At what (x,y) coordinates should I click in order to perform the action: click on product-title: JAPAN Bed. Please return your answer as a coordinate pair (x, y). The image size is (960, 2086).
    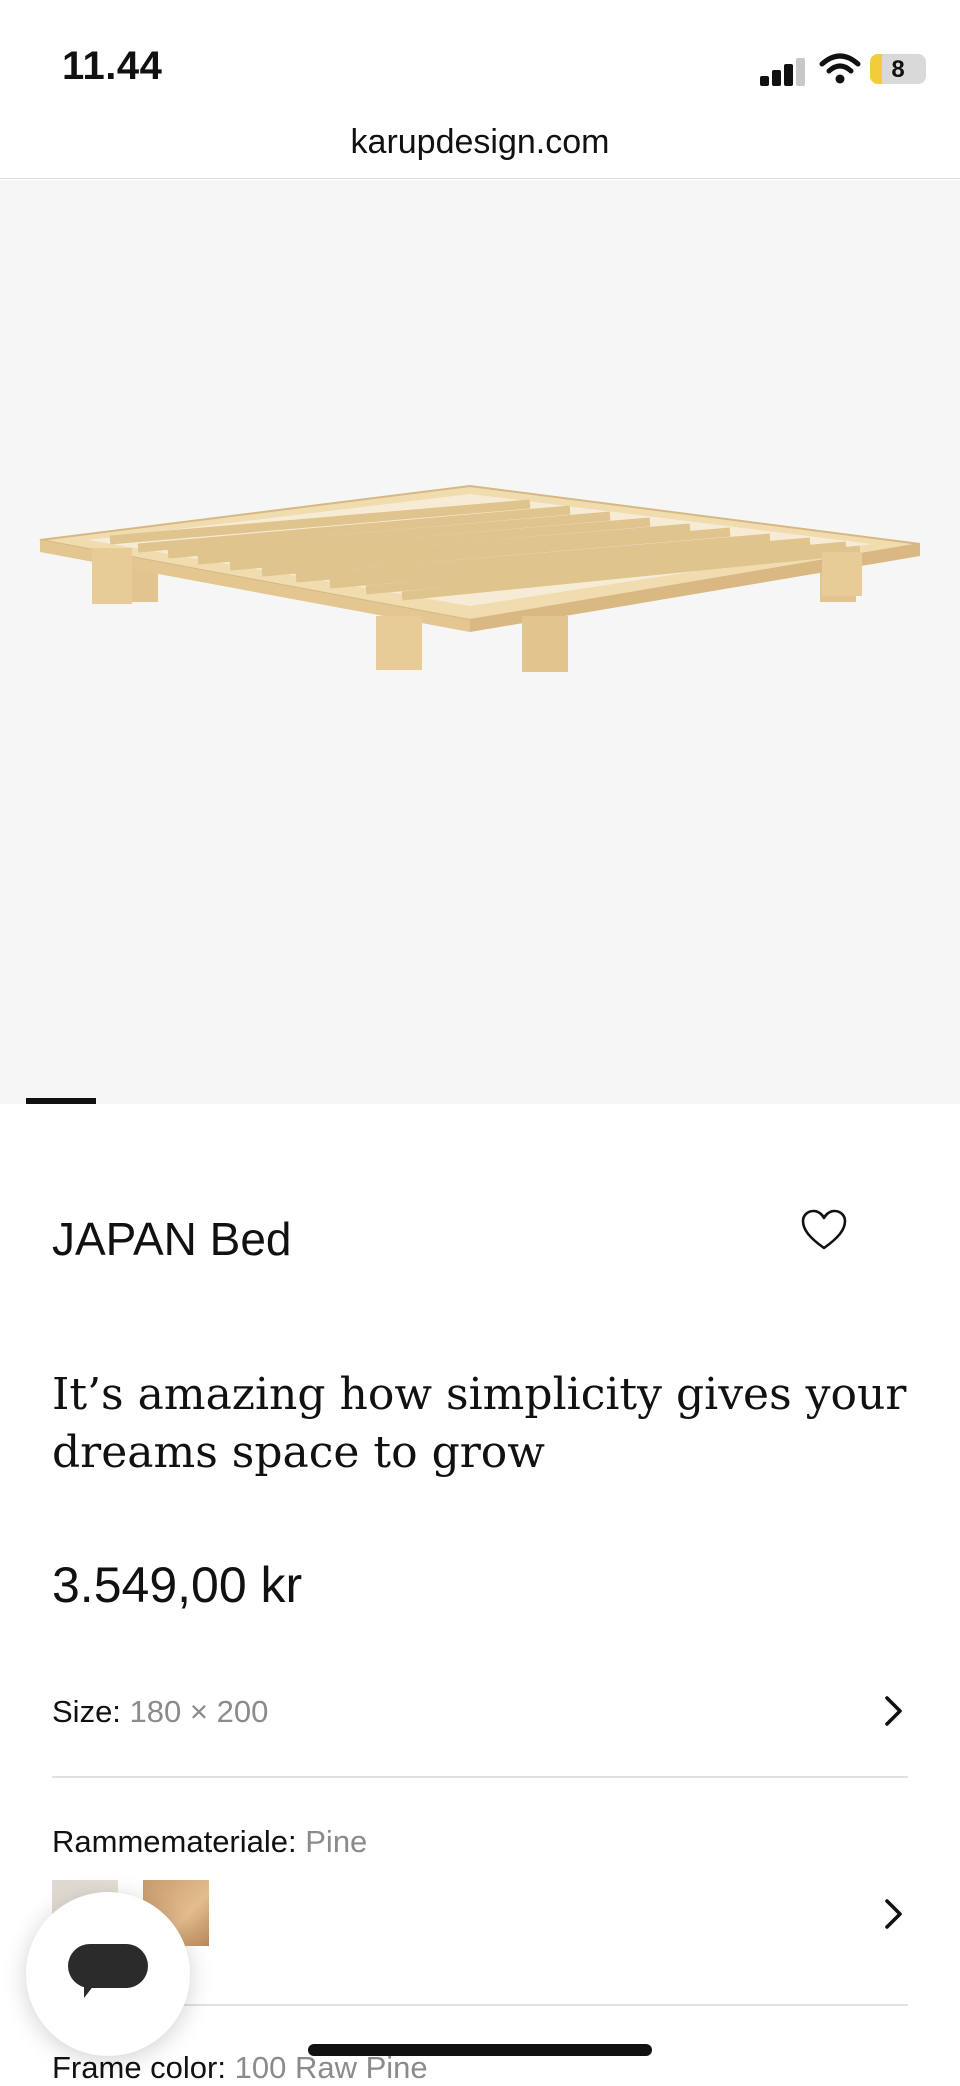
    Looking at the image, I should click on (172, 1239).